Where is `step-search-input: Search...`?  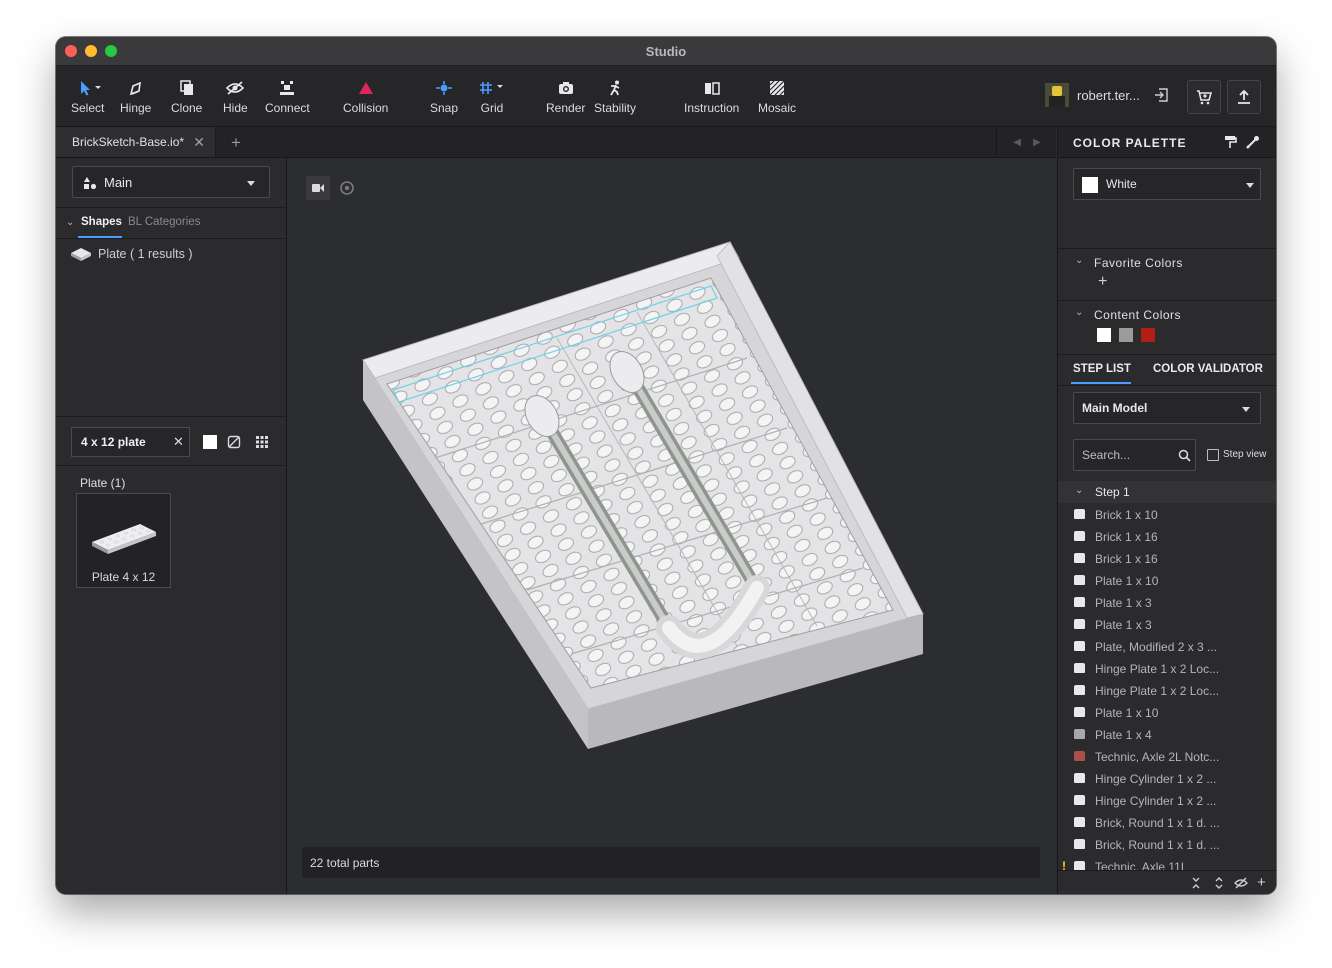 step-search-input: Search... is located at coordinates (1134, 455).